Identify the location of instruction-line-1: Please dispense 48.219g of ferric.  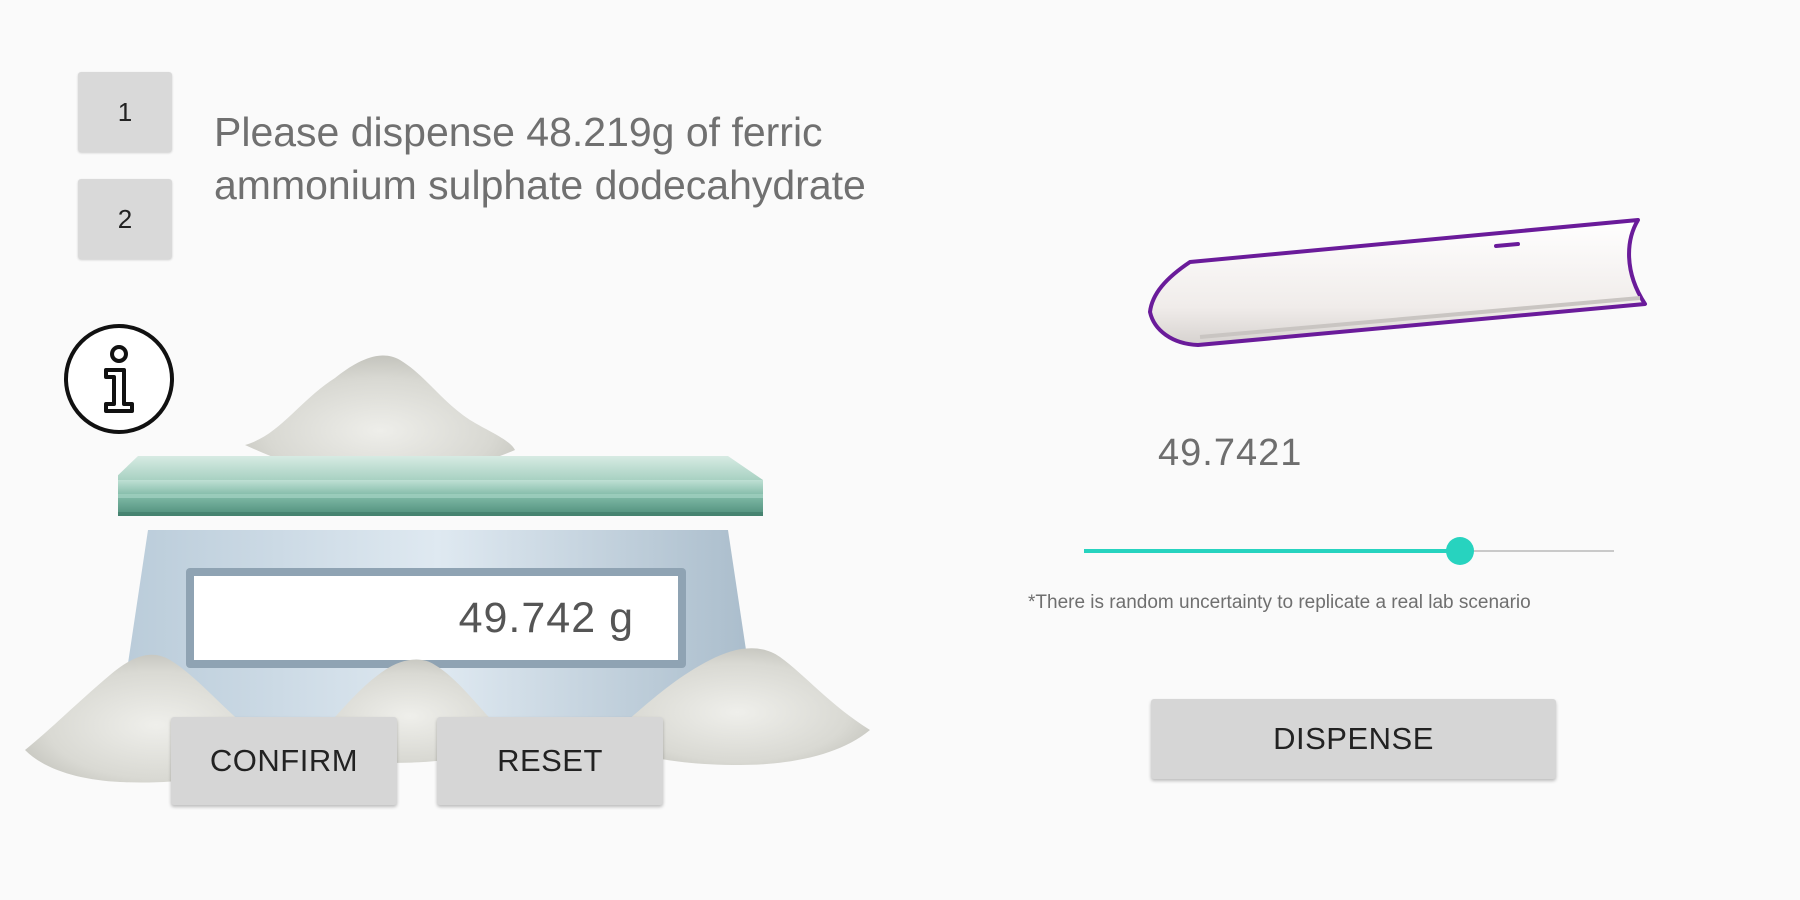
(518, 132).